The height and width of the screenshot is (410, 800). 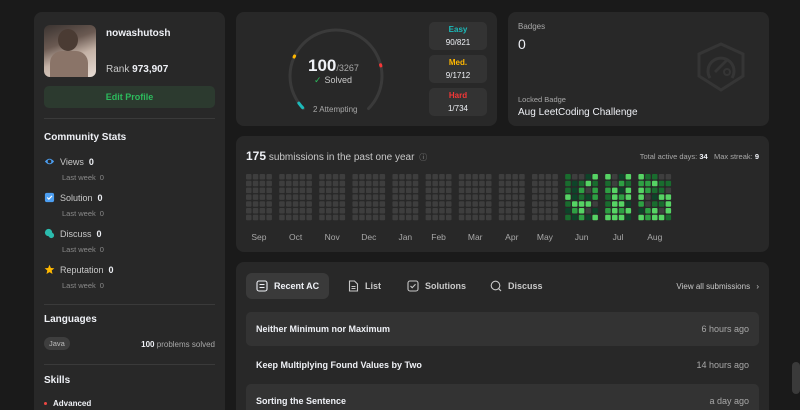 What do you see at coordinates (578, 112) in the screenshot?
I see `locked-badge-name: Aug LeetCoding Challenge` at bounding box center [578, 112].